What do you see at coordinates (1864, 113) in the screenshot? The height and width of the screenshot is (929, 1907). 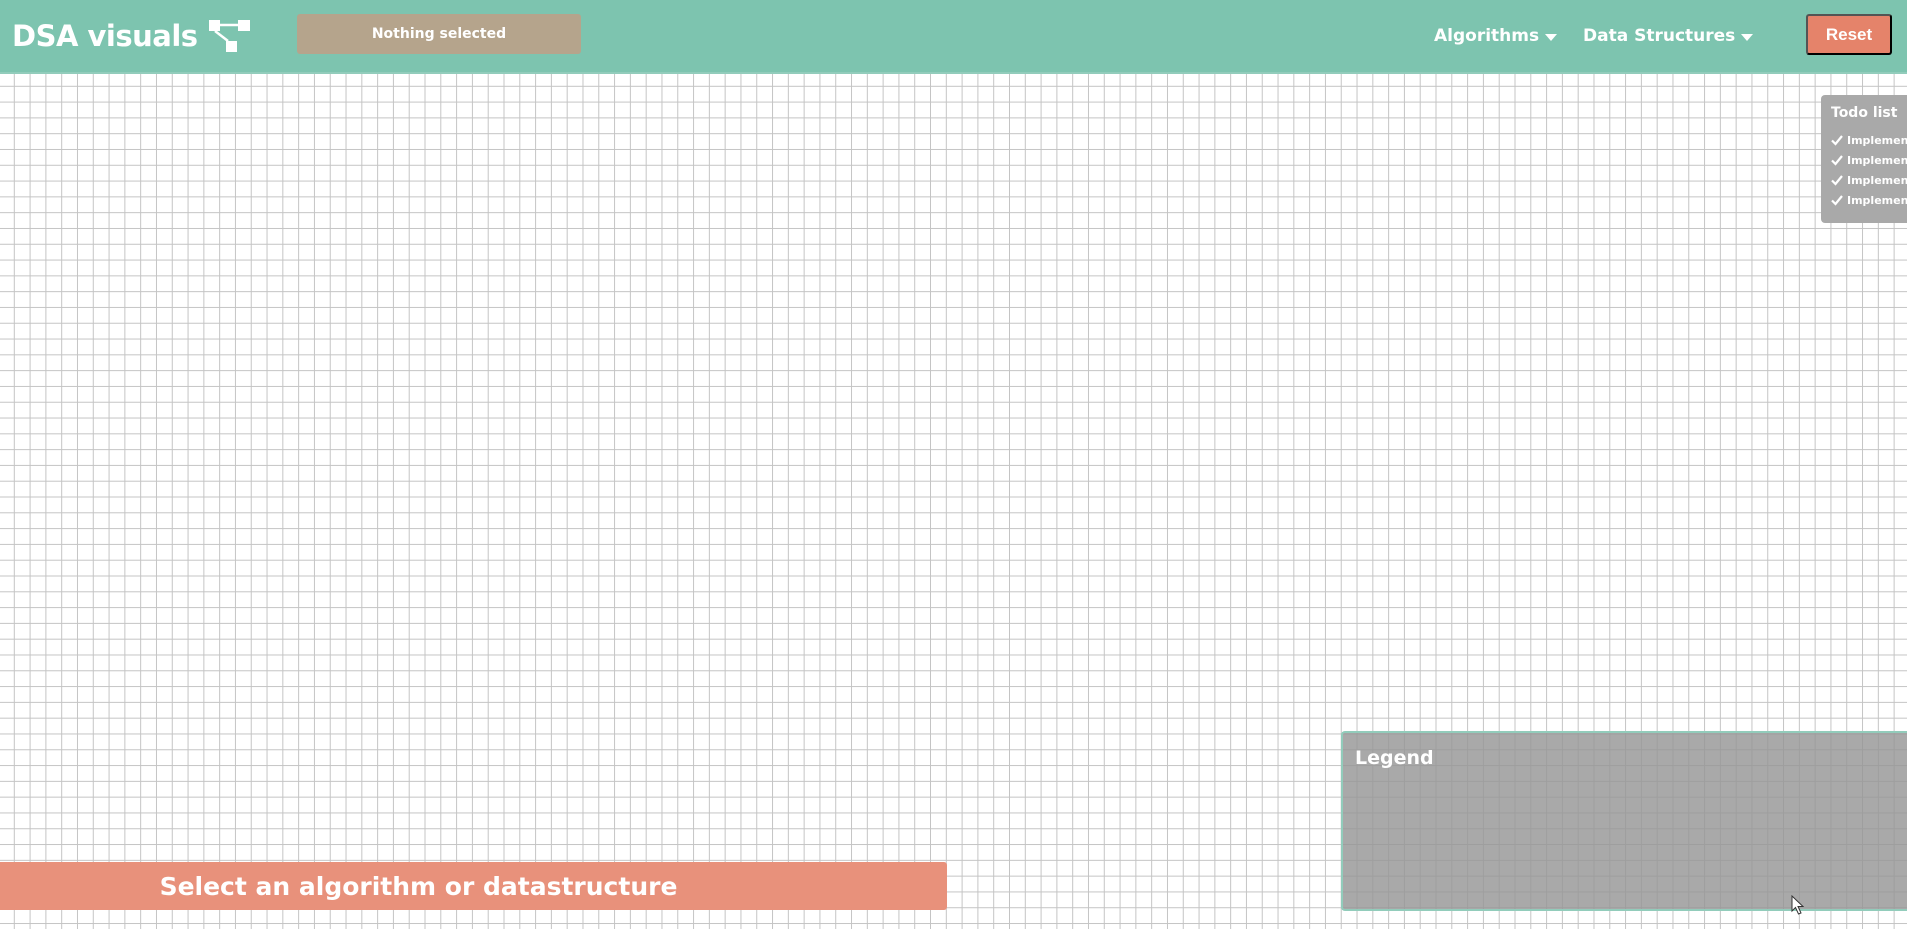 I see `todo-list-title: Todo list` at bounding box center [1864, 113].